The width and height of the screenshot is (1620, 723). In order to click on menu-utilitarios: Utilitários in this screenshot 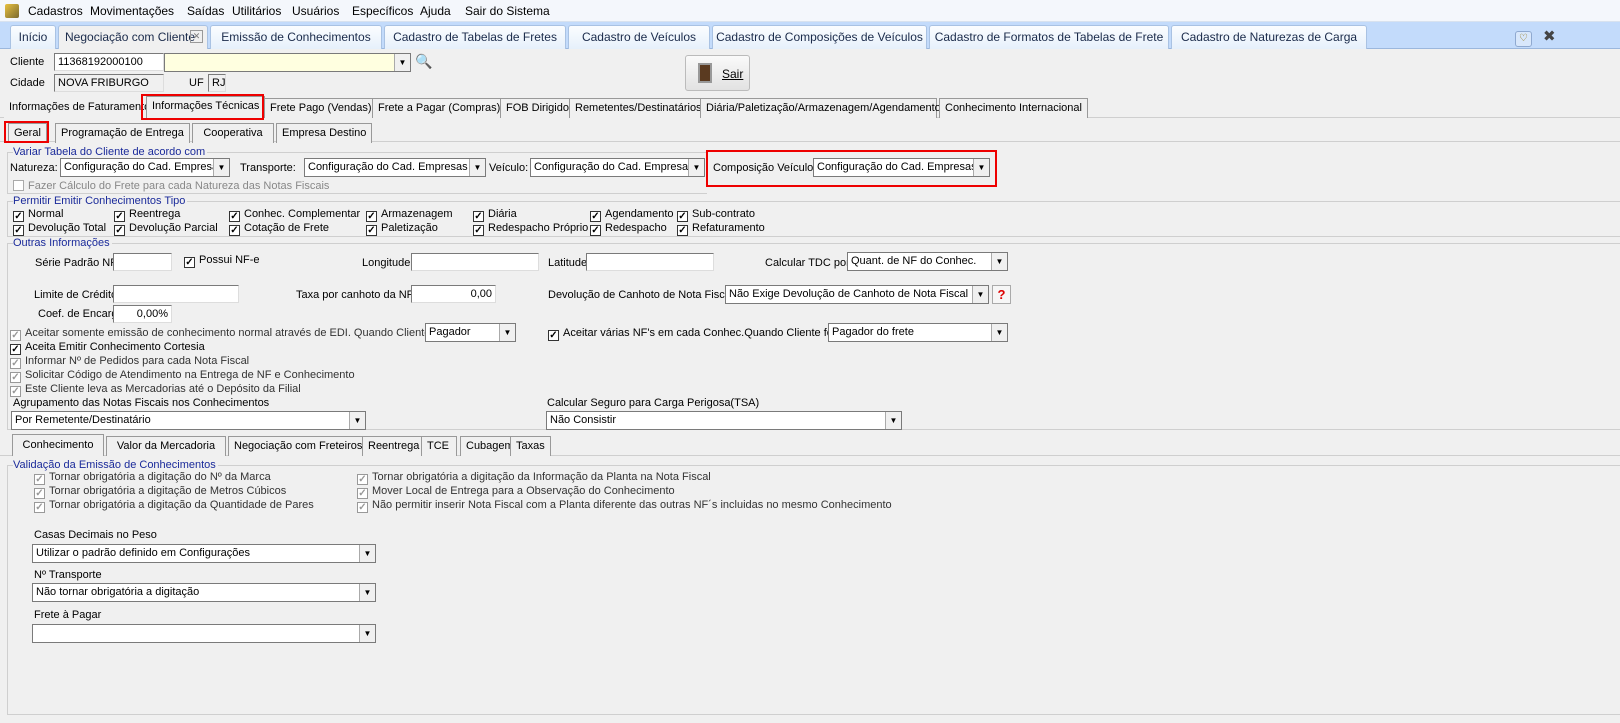, I will do `click(256, 11)`.